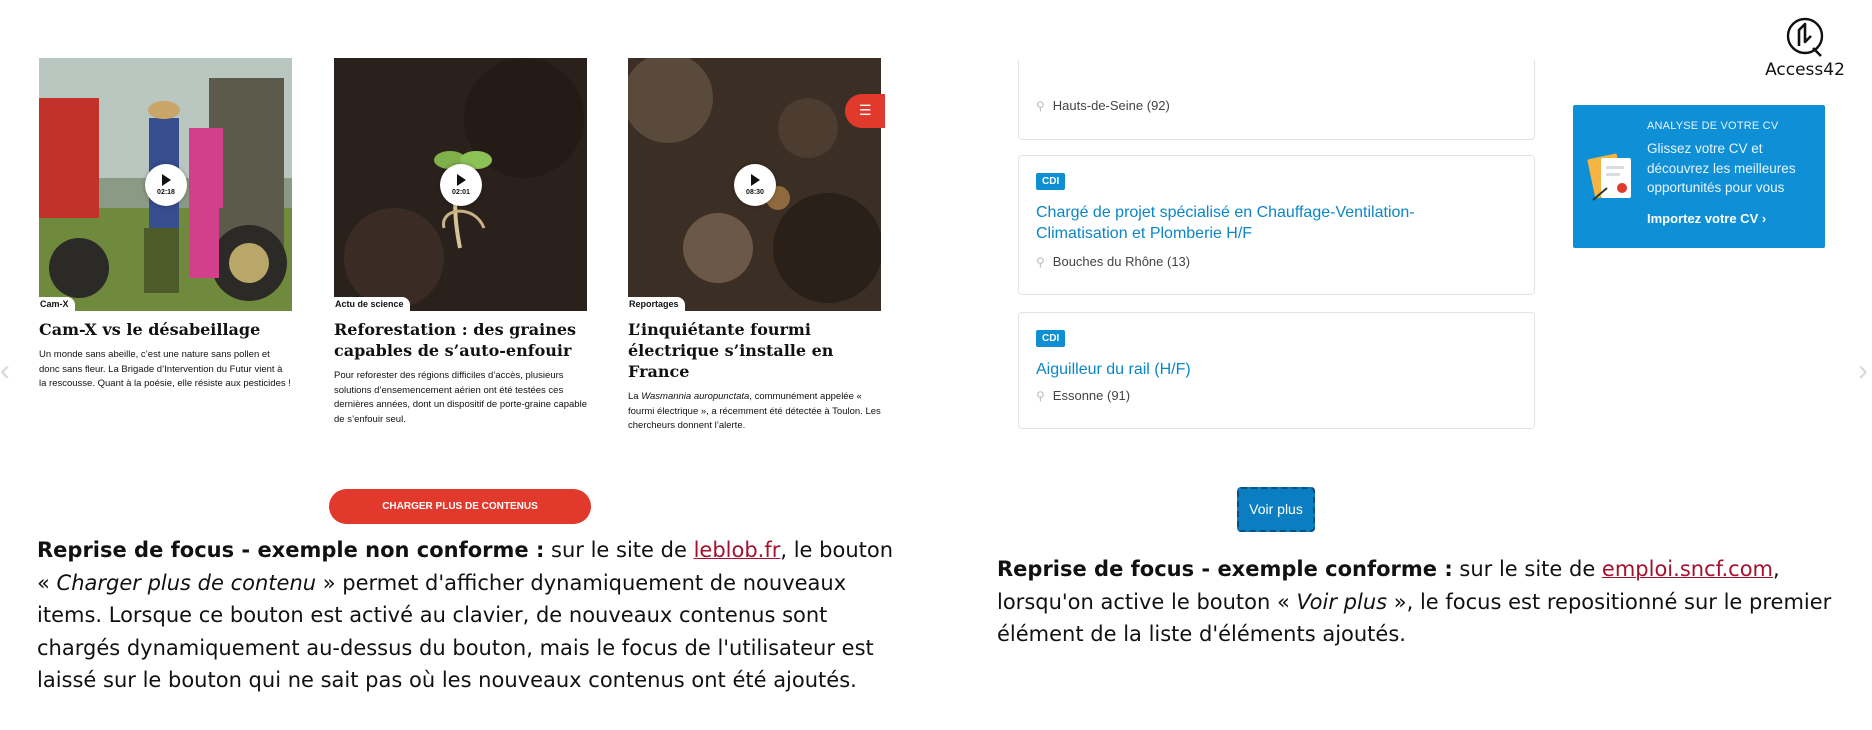 Image resolution: width=1872 pixels, height=730 pixels. What do you see at coordinates (1713, 126) in the screenshot?
I see `cv-kicker: ANALYSE DE VOTRE CV` at bounding box center [1713, 126].